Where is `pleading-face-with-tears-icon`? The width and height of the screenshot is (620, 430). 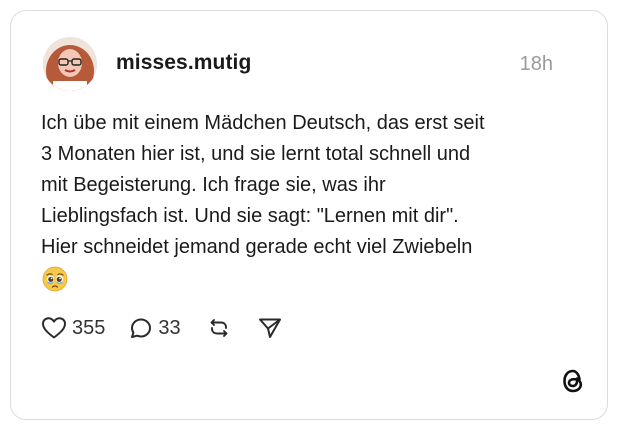
pleading-face-with-tears-icon is located at coordinates (55, 279).